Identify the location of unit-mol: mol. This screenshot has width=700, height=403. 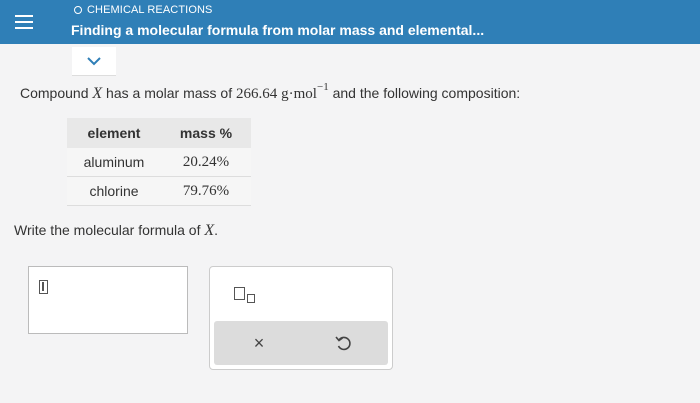
(305, 94).